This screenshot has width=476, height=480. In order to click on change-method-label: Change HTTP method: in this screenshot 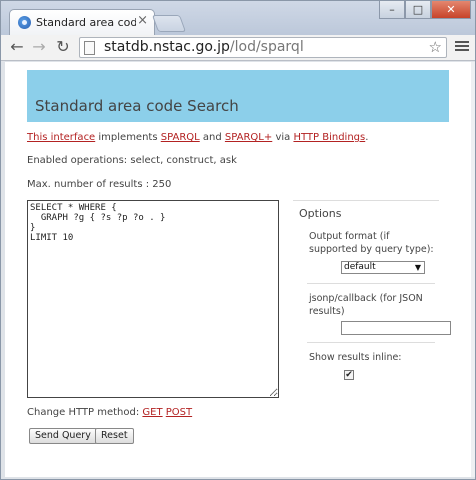, I will do `click(85, 412)`.